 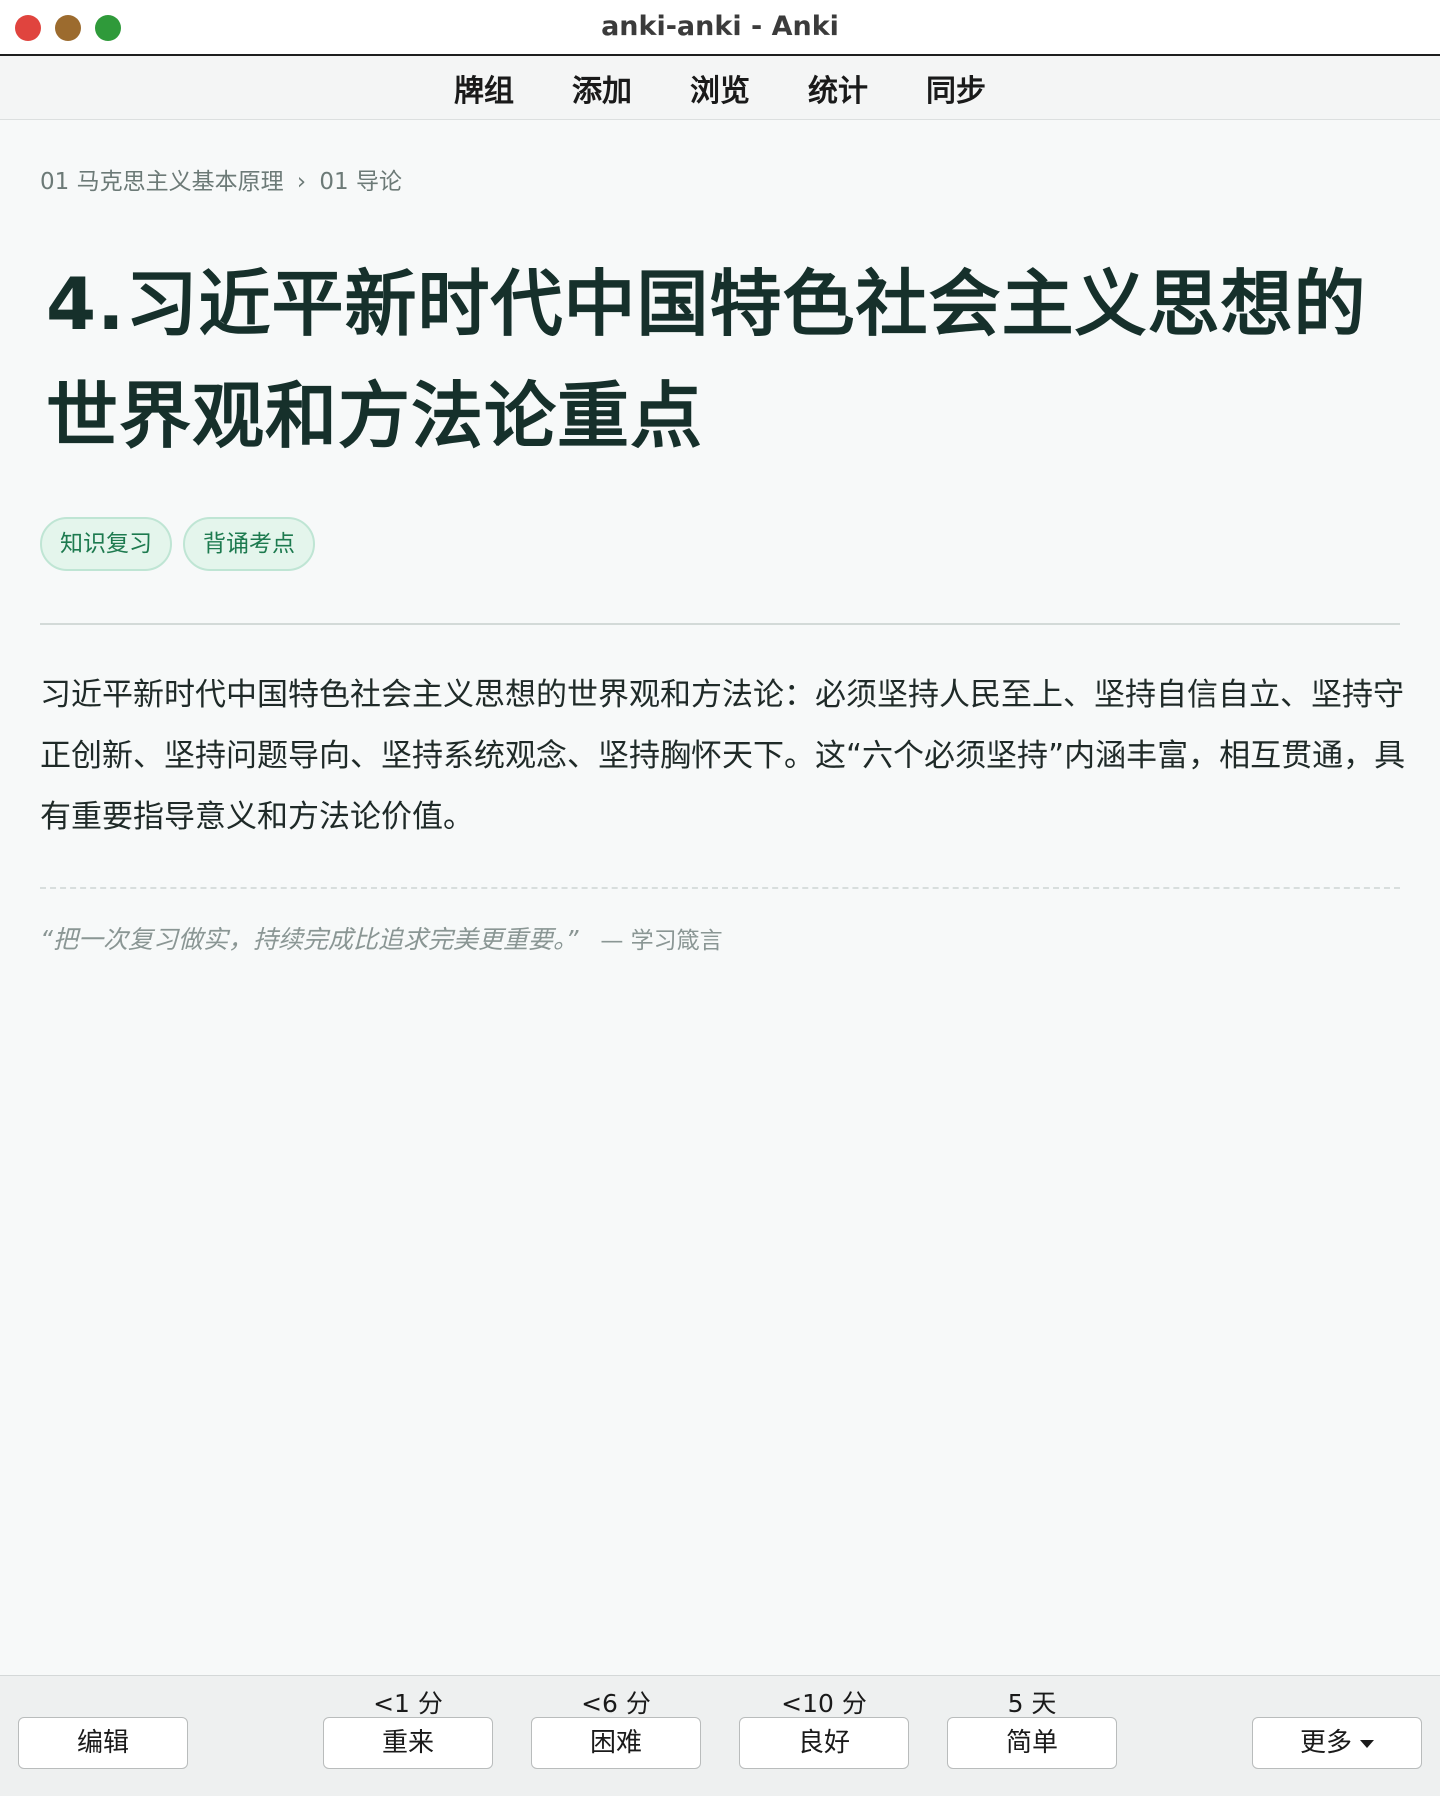 I want to click on card-heading: 4.习近平新时代中国特色社会主义思想的世界观和方法论重点, so click(x=706, y=360).